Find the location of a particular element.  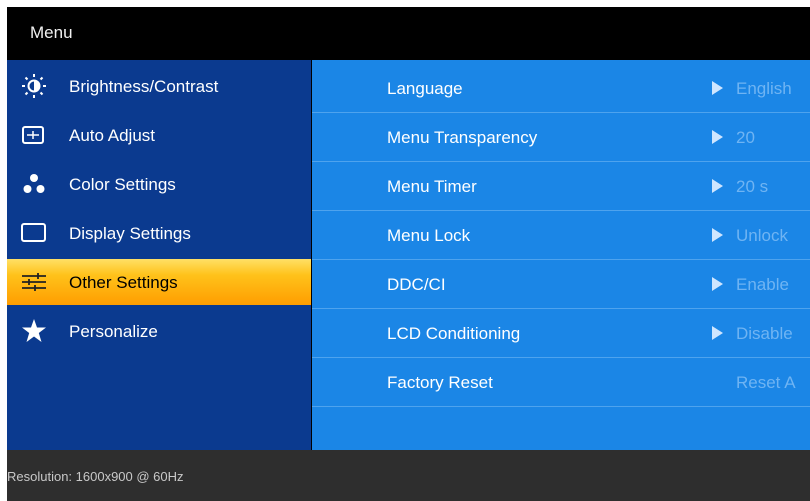

setting-value: Enable is located at coordinates (762, 284).